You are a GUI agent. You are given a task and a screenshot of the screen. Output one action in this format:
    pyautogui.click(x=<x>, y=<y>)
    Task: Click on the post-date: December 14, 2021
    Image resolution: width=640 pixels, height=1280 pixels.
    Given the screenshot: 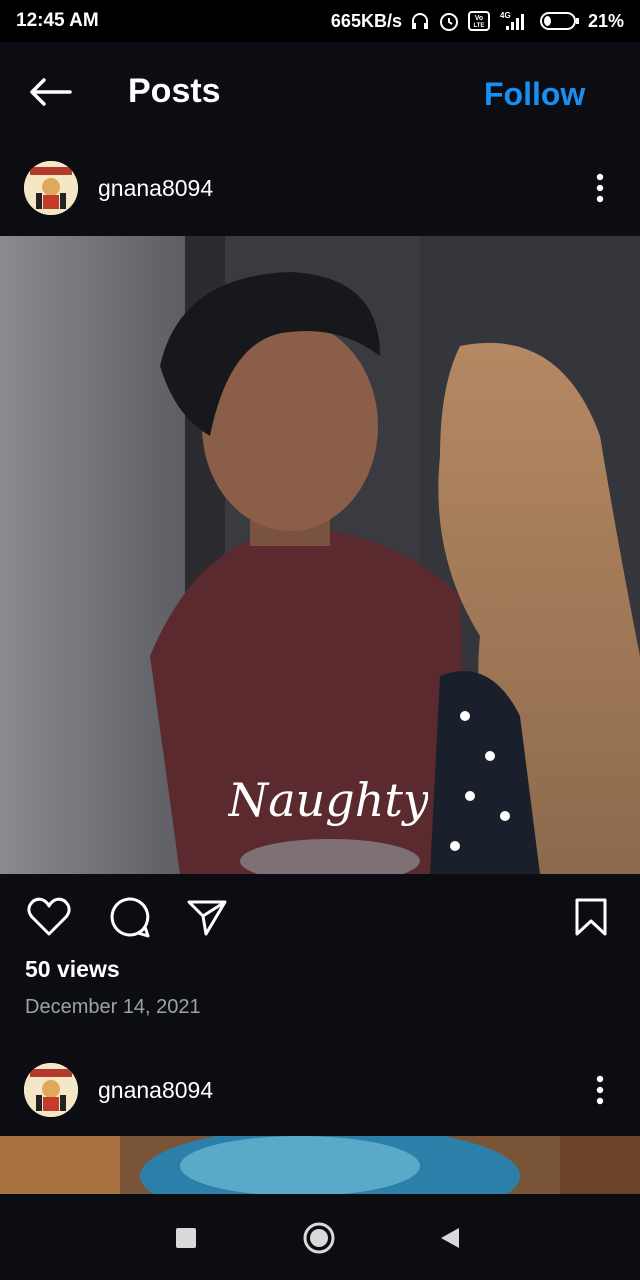 What is the action you would take?
    pyautogui.click(x=113, y=1007)
    